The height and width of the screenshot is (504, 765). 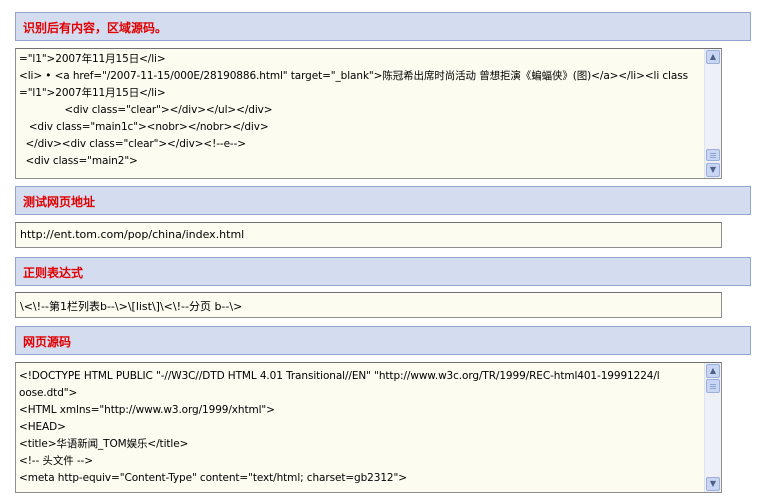 I want to click on result-scrollbar: ▲ ▼, so click(x=712, y=113).